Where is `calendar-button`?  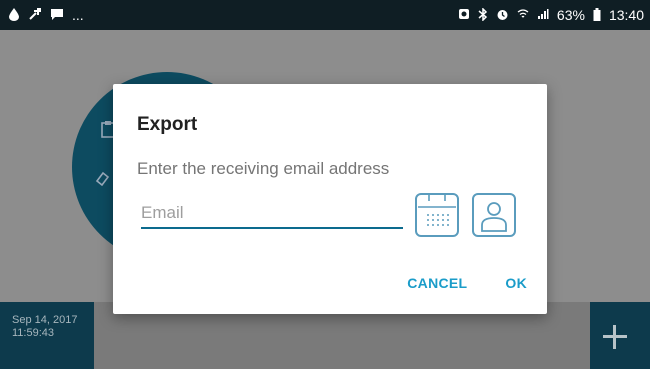 calendar-button is located at coordinates (437, 215).